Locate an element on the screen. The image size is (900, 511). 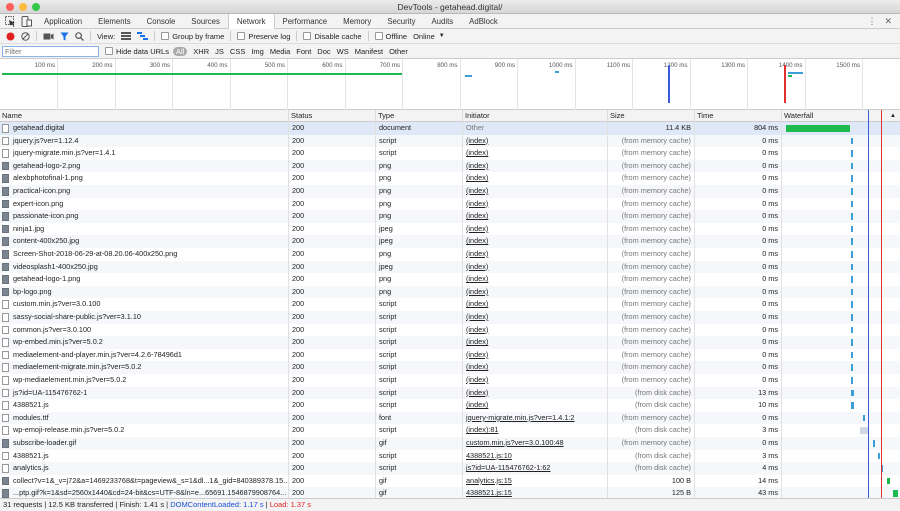
request-name-cell: getahead-logo-1.png is located at coordinates (144, 279).